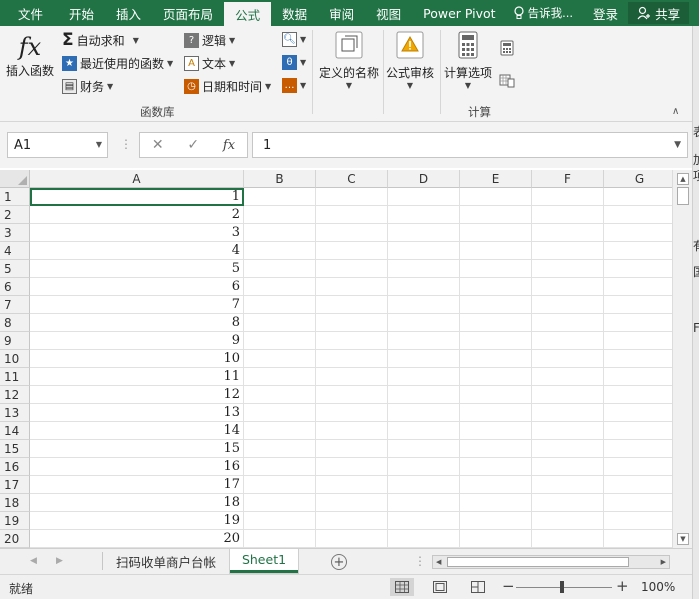 The height and width of the screenshot is (599, 699). What do you see at coordinates (137, 485) in the screenshot?
I see `cell-a: 17` at bounding box center [137, 485].